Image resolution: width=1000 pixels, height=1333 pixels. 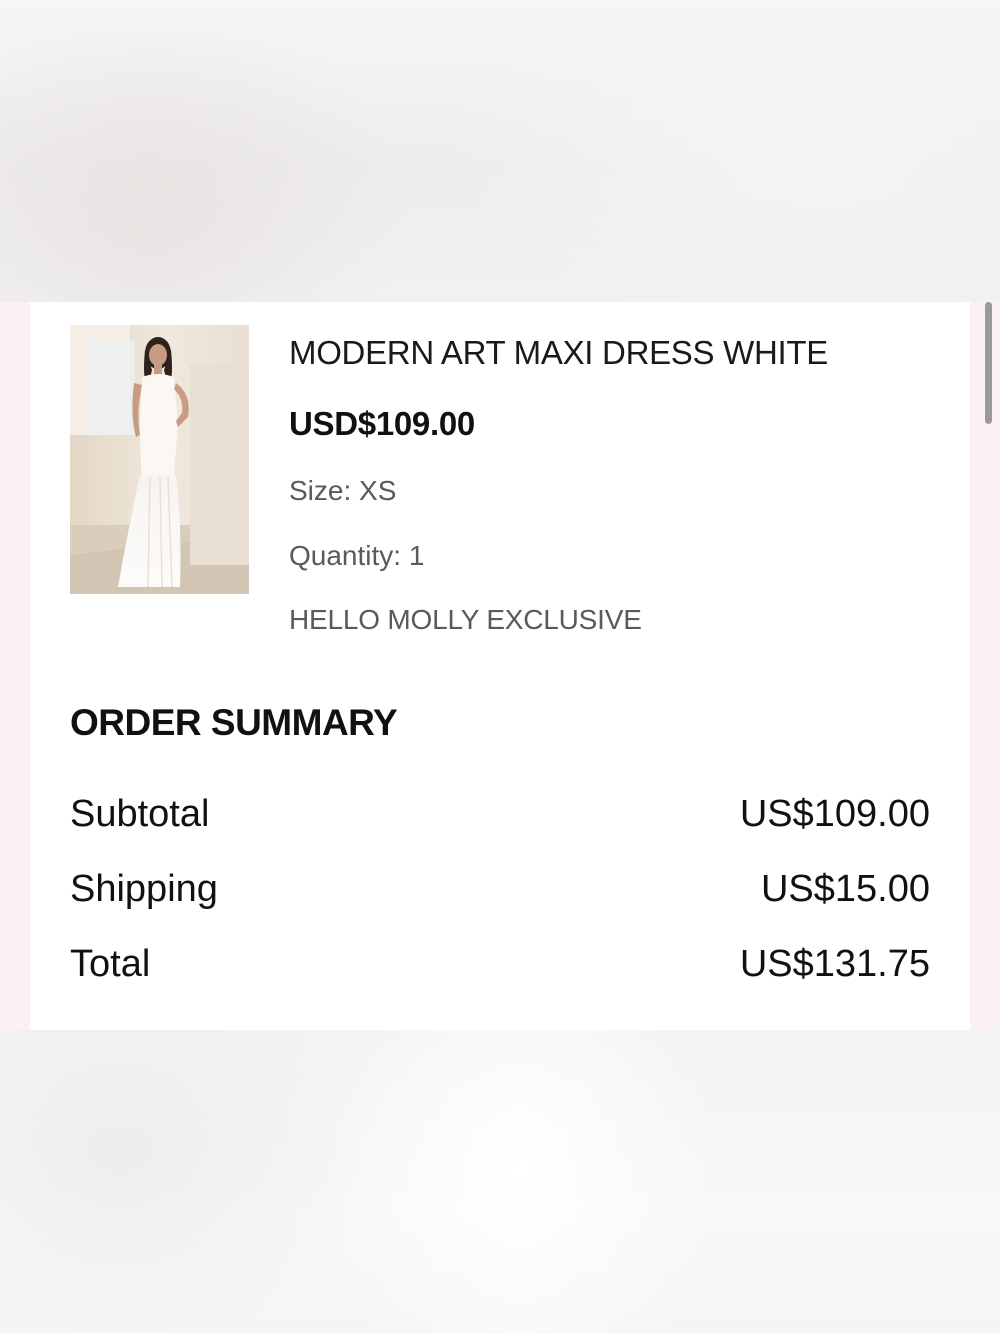 What do you see at coordinates (15, 666) in the screenshot?
I see `page-margin-left` at bounding box center [15, 666].